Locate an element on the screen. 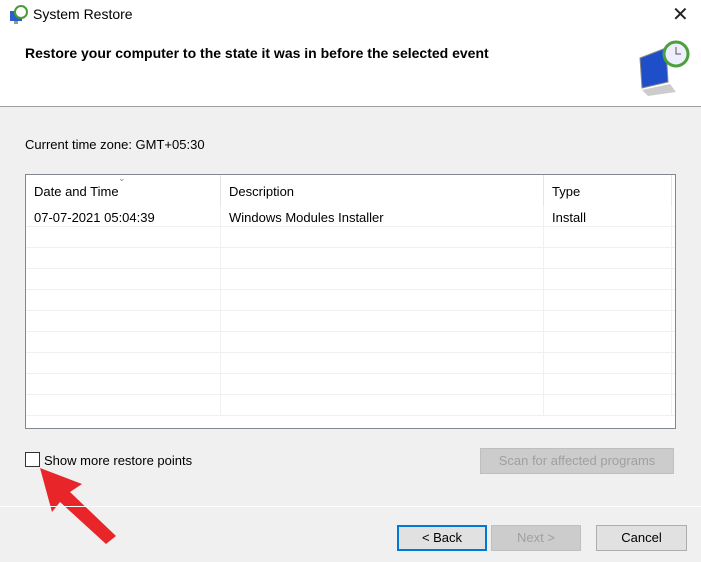  cancel-button: Cancel is located at coordinates (641, 538).